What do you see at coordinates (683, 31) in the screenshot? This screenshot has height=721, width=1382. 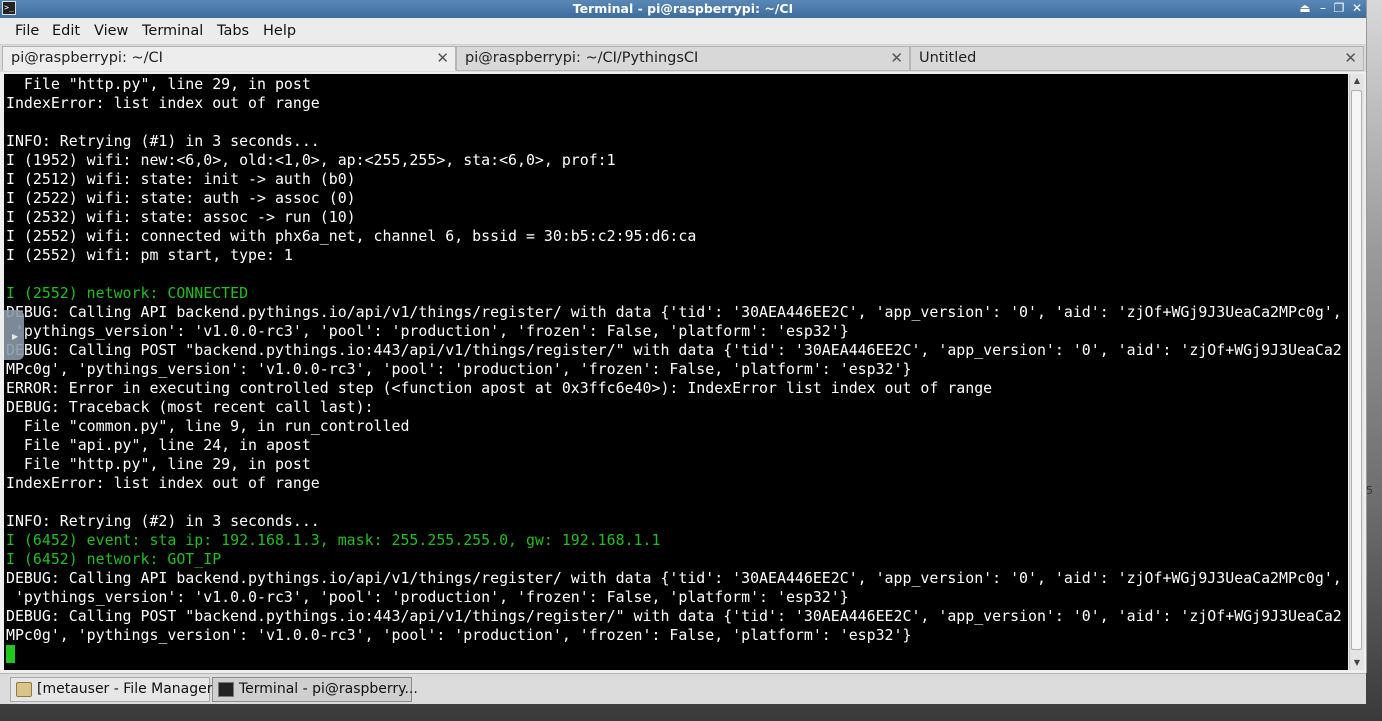 I see `menu-bar: File Edit View Terminal Tabs Help` at bounding box center [683, 31].